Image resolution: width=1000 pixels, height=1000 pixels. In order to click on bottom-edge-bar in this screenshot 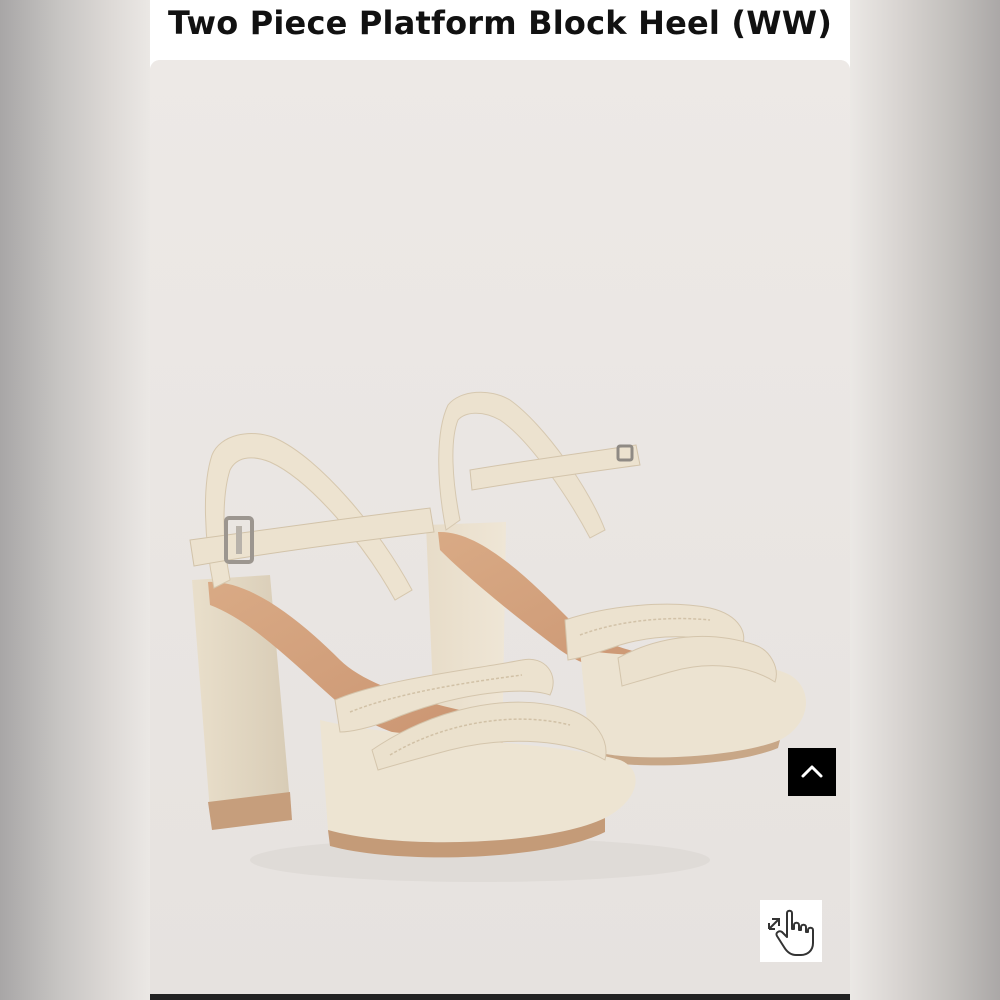, I will do `click(500, 997)`.